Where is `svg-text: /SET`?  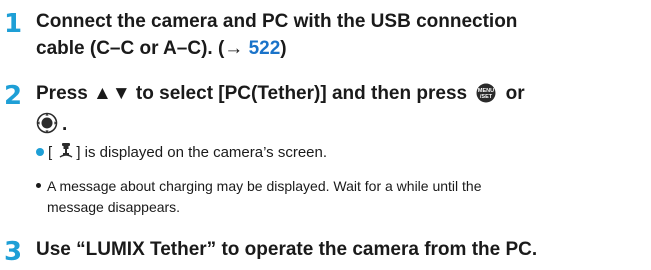
svg-text: /SET is located at coordinates (486, 97).